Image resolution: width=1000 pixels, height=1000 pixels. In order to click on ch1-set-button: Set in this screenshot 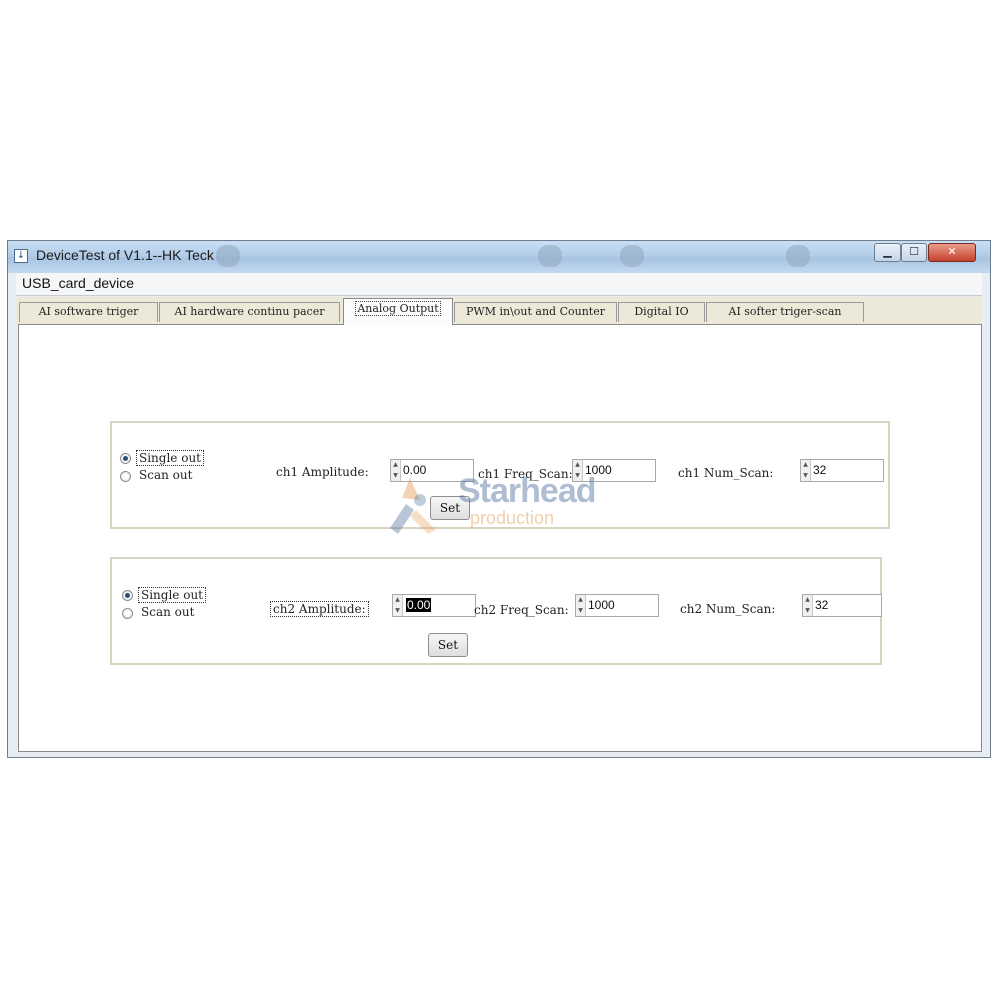, I will do `click(450, 508)`.